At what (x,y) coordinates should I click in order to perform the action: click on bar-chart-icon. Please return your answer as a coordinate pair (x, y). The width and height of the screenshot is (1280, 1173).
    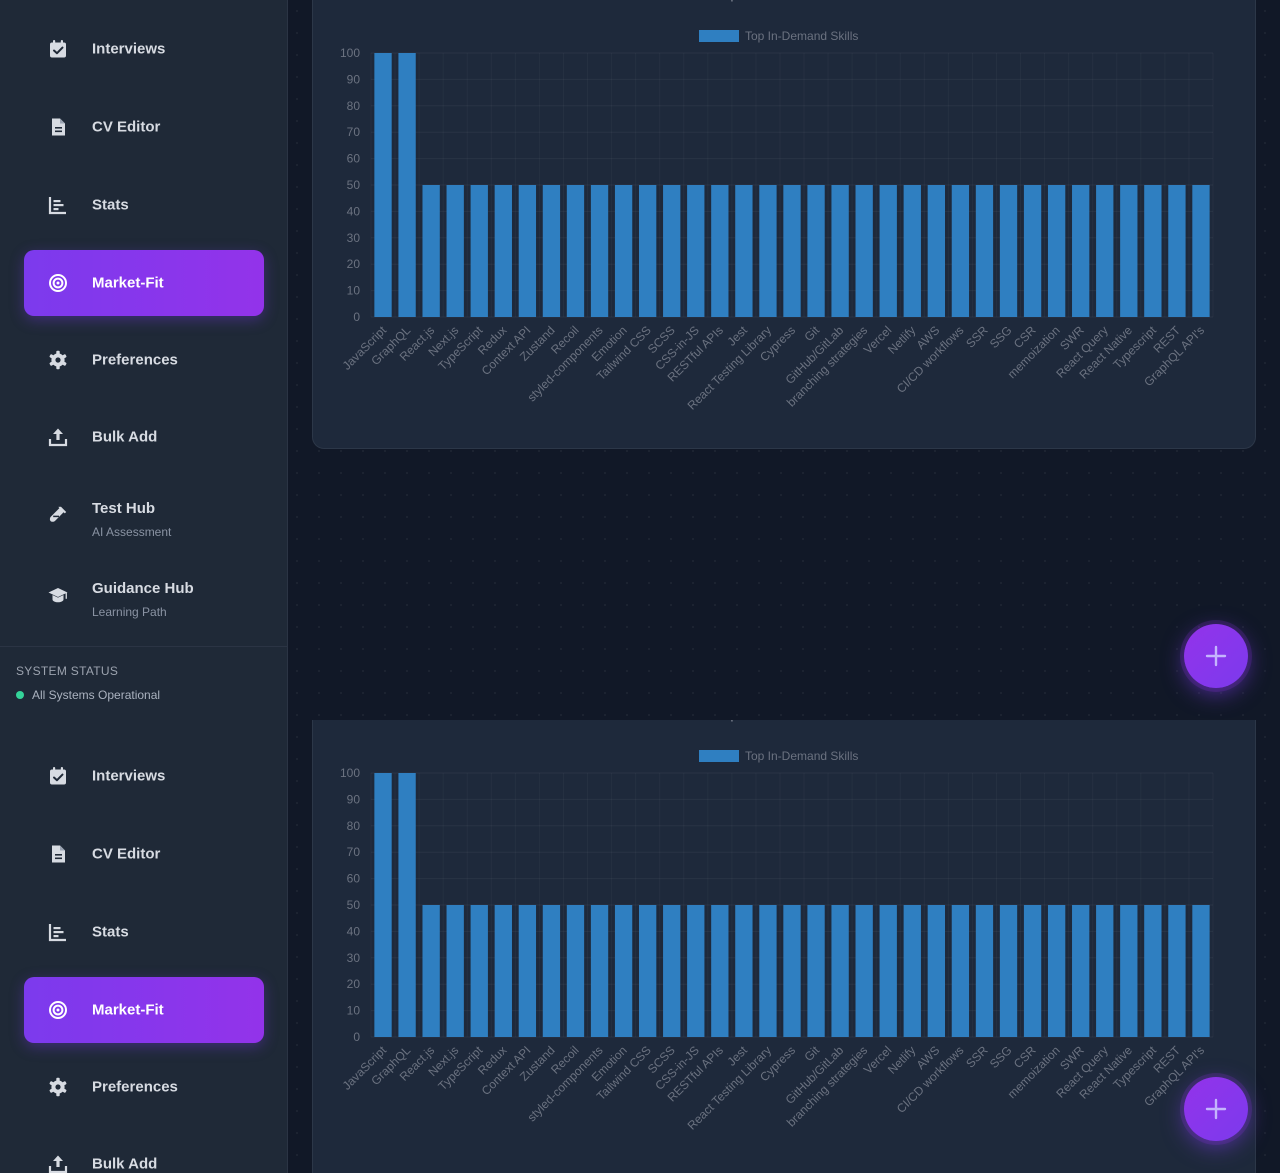
    Looking at the image, I should click on (58, 932).